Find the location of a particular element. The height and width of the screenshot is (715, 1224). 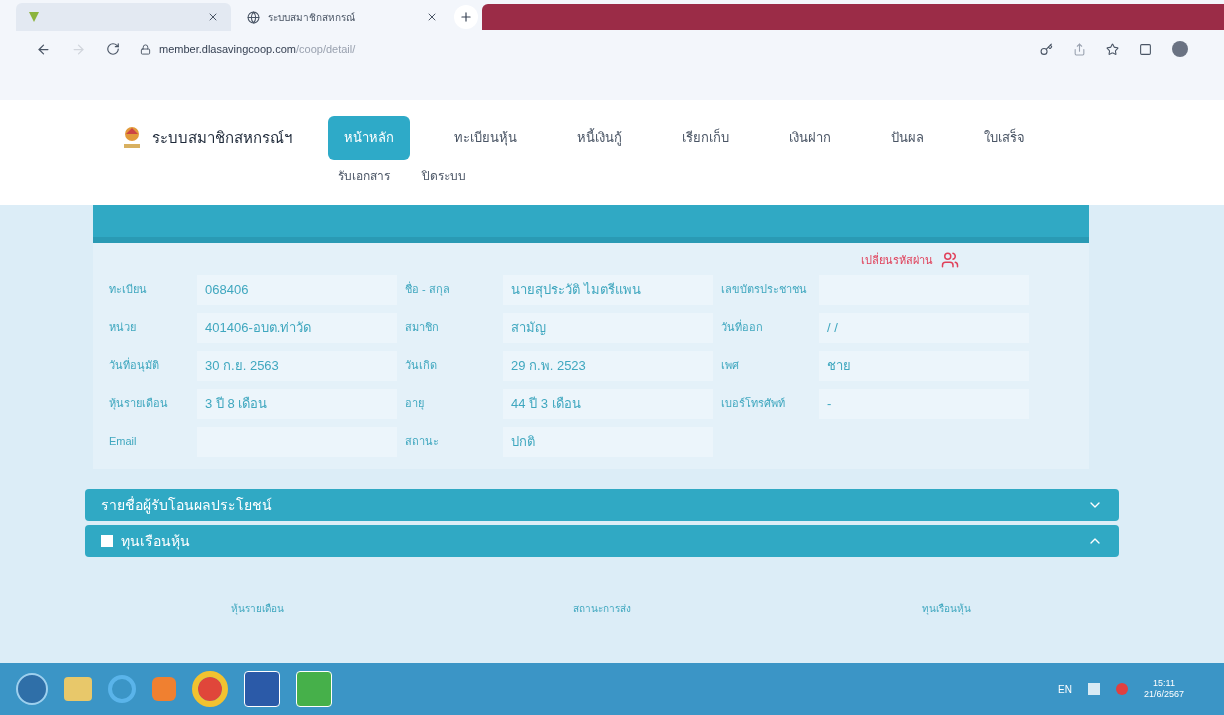

square-icon is located at coordinates (107, 541).